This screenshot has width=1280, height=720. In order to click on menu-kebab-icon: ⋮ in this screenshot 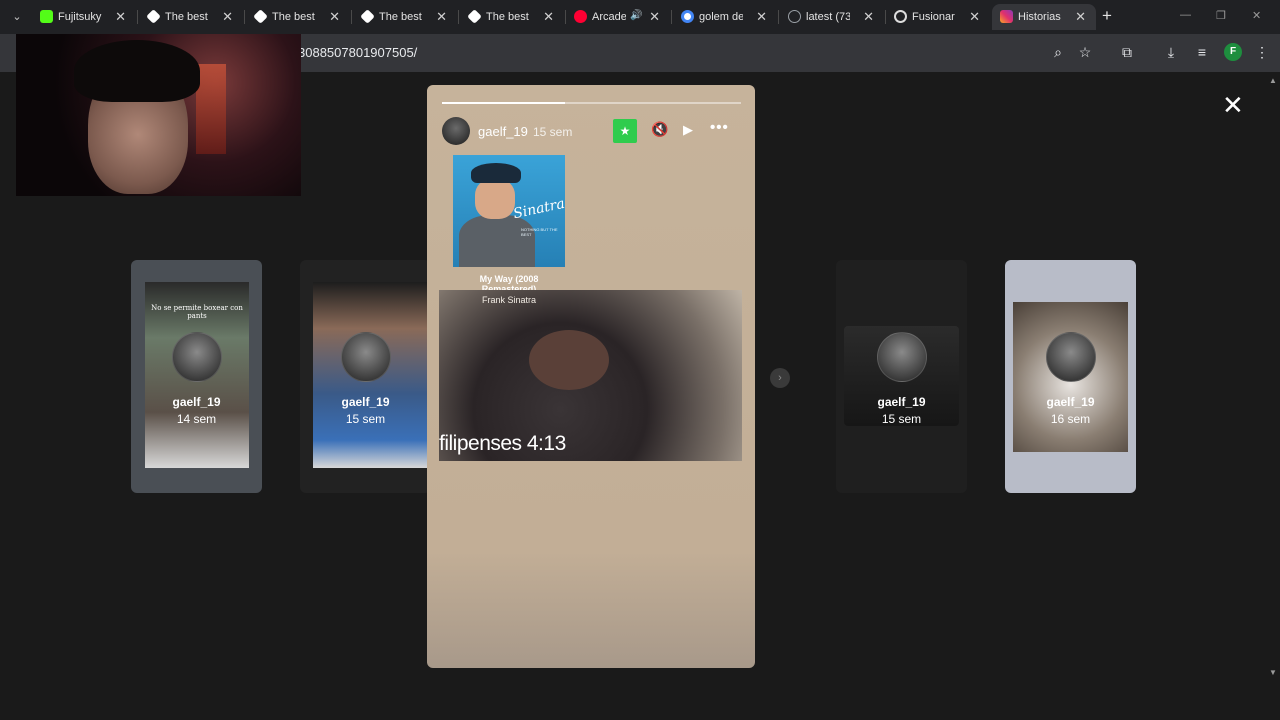, I will do `click(1262, 52)`.